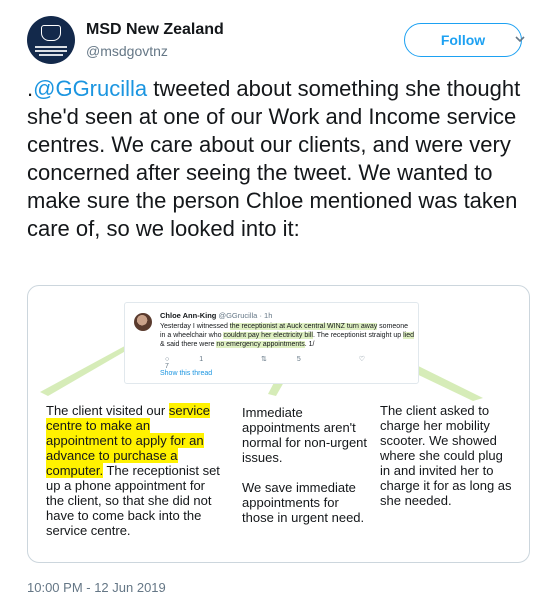 Image resolution: width=554 pixels, height=607 pixels. I want to click on crest-icon, so click(51, 33).